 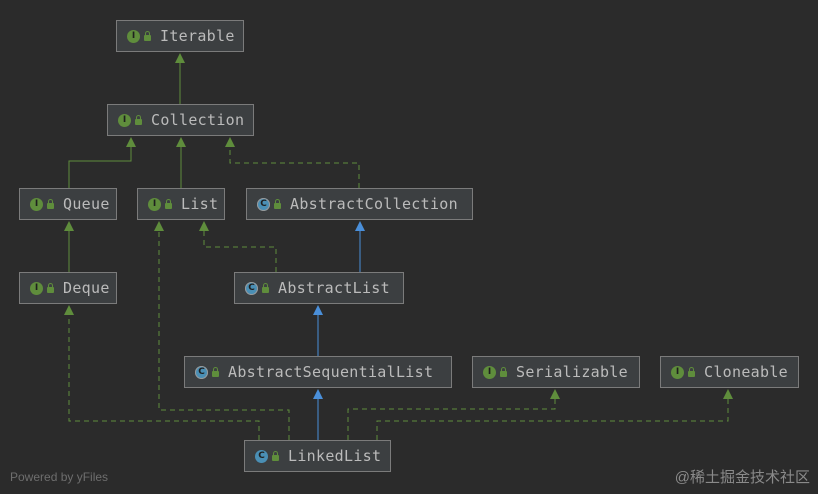 I want to click on edge-linkedlist-list, so click(x=222, y=330).